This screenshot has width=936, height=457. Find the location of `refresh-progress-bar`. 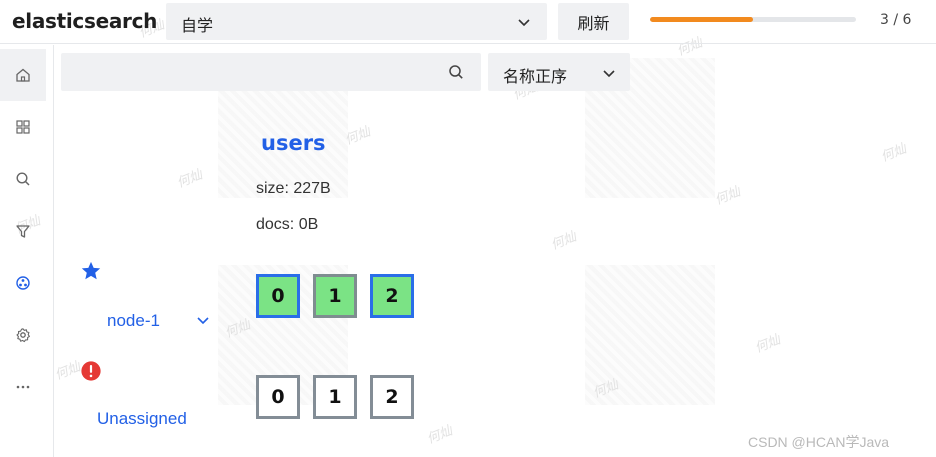

refresh-progress-bar is located at coordinates (753, 19).